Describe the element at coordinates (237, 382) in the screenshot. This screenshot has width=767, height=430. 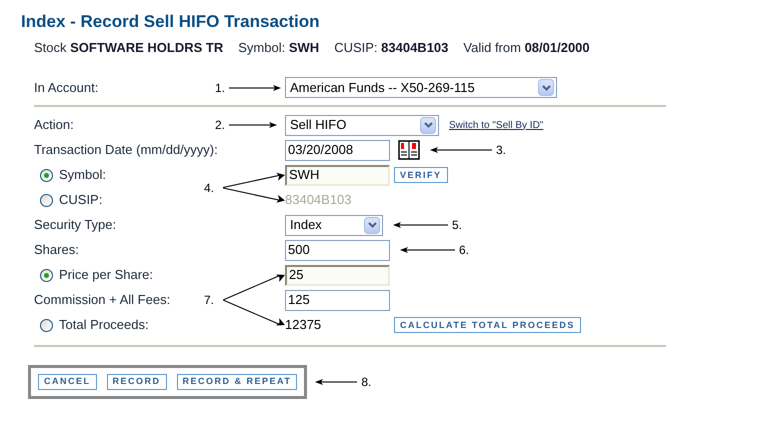
I see `action-button: RECORD & REPEAT` at that location.